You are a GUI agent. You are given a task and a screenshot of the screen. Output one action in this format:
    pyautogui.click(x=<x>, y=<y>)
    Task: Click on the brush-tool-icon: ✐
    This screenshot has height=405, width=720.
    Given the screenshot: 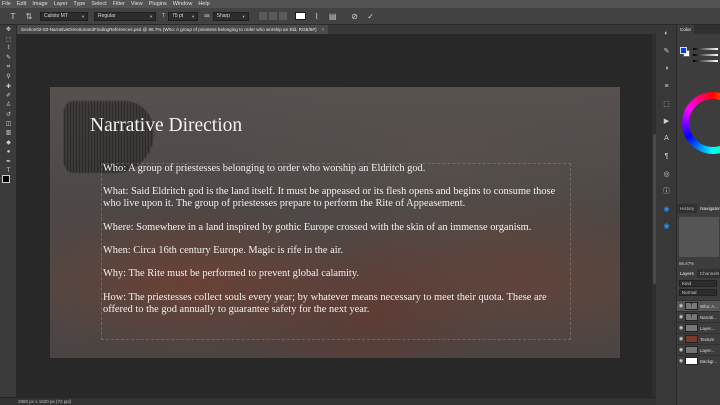 What is the action you would take?
    pyautogui.click(x=8, y=95)
    